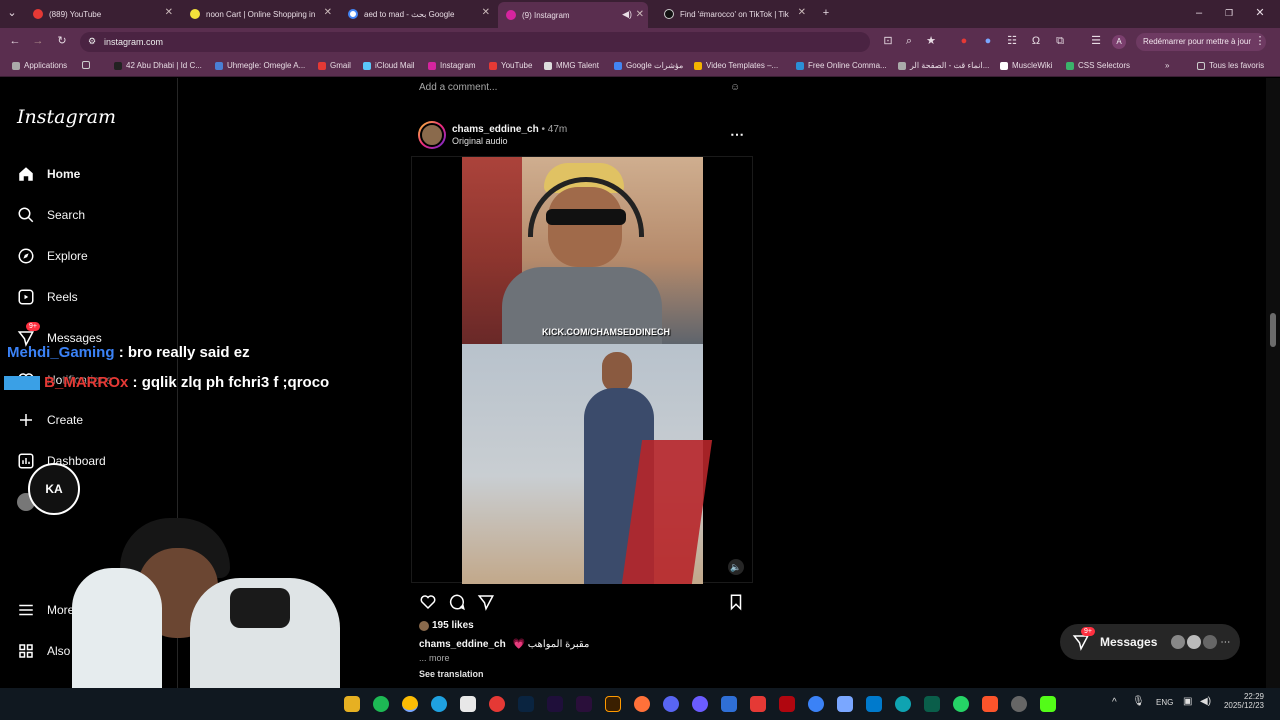  Describe the element at coordinates (457, 604) in the screenshot. I see `comment-icon` at that location.